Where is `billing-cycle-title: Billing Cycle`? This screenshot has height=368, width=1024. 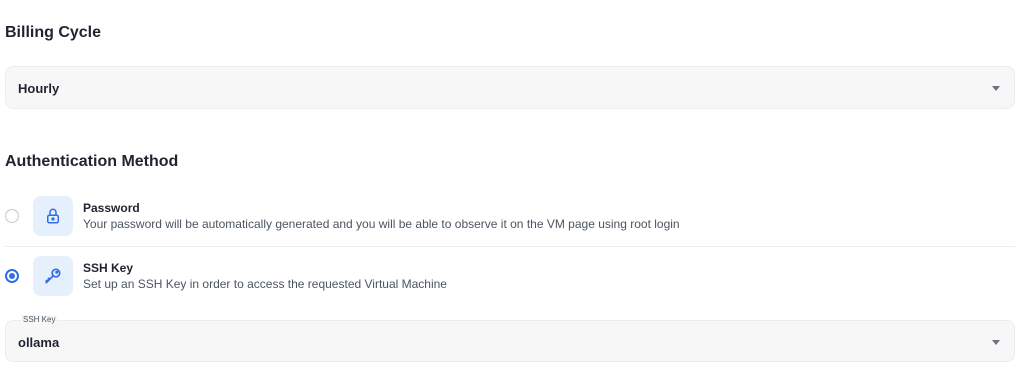
billing-cycle-title: Billing Cycle is located at coordinates (53, 32).